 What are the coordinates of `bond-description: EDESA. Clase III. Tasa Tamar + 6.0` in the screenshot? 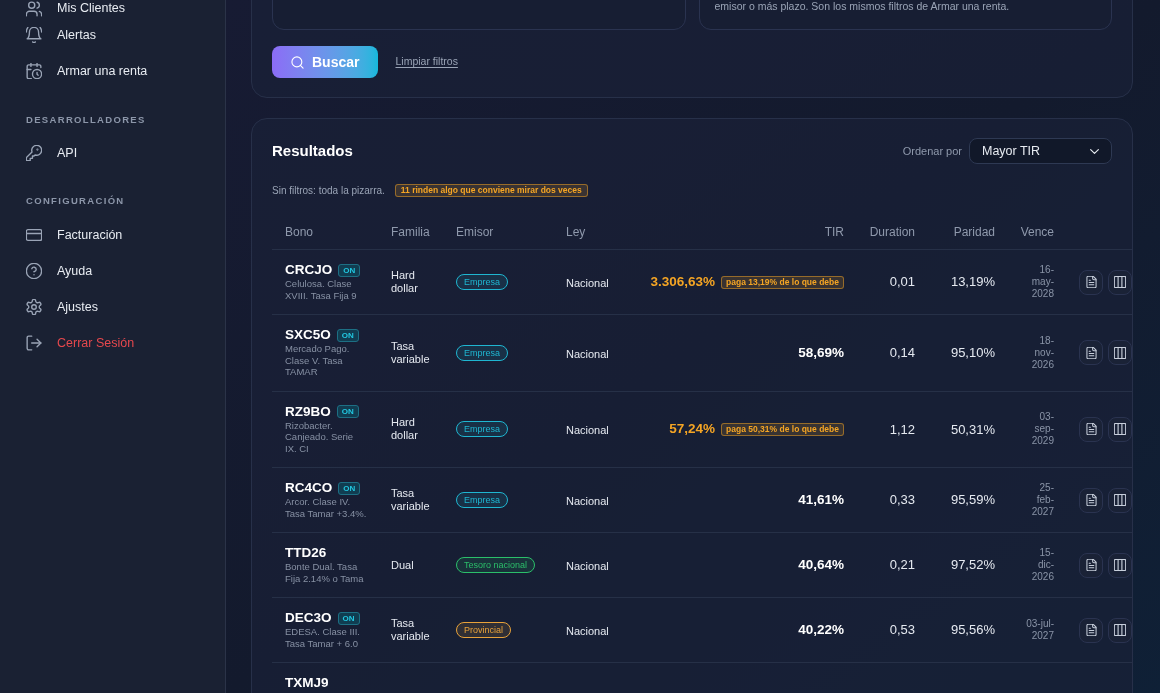 It's located at (323, 637).